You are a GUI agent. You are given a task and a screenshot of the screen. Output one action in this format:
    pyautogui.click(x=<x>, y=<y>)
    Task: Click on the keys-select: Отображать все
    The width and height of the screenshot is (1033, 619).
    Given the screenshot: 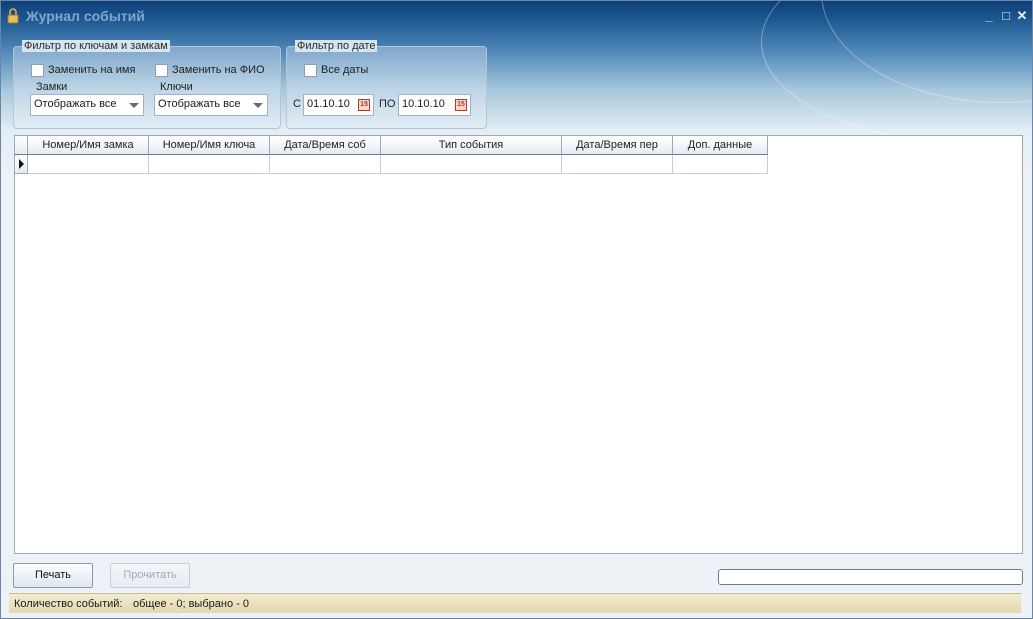 What is the action you would take?
    pyautogui.click(x=211, y=105)
    